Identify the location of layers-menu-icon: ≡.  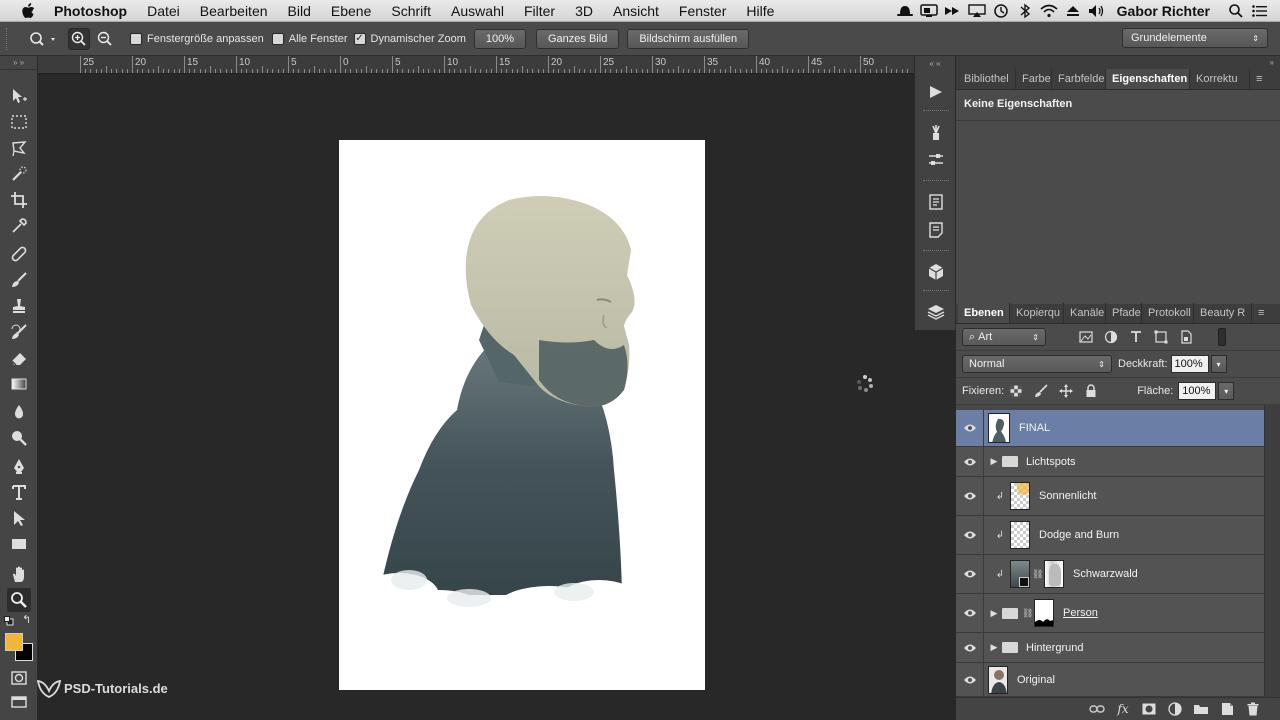
(1262, 313).